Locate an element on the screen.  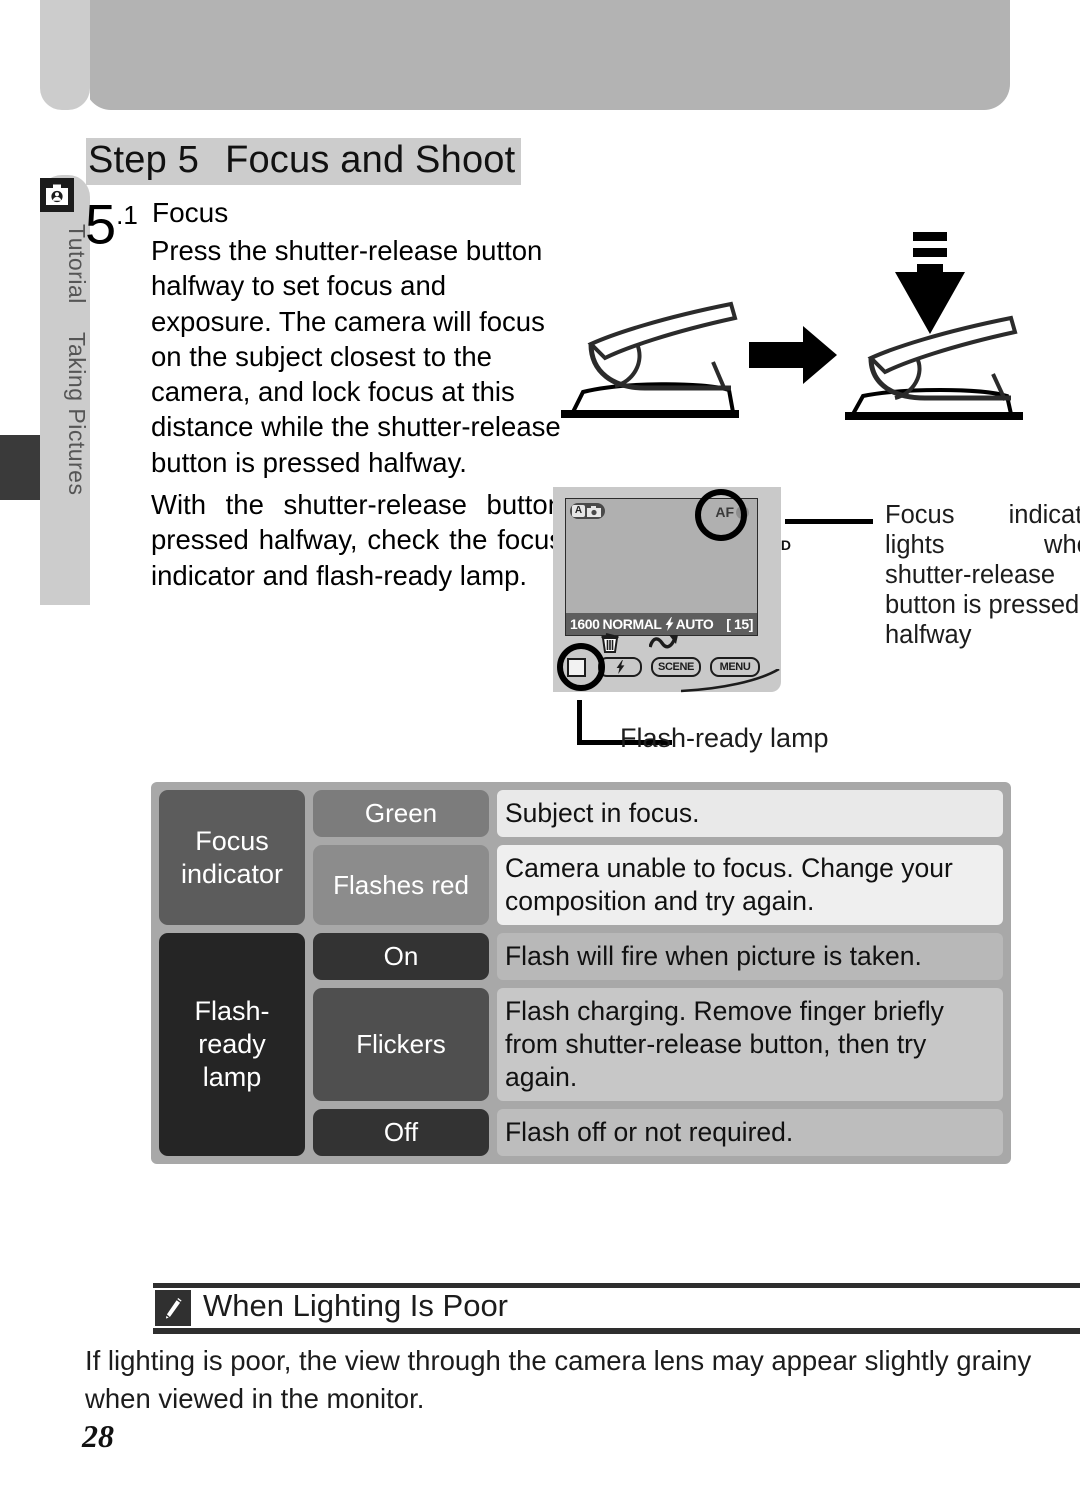
scene-button: SCENE is located at coordinates (676, 667).